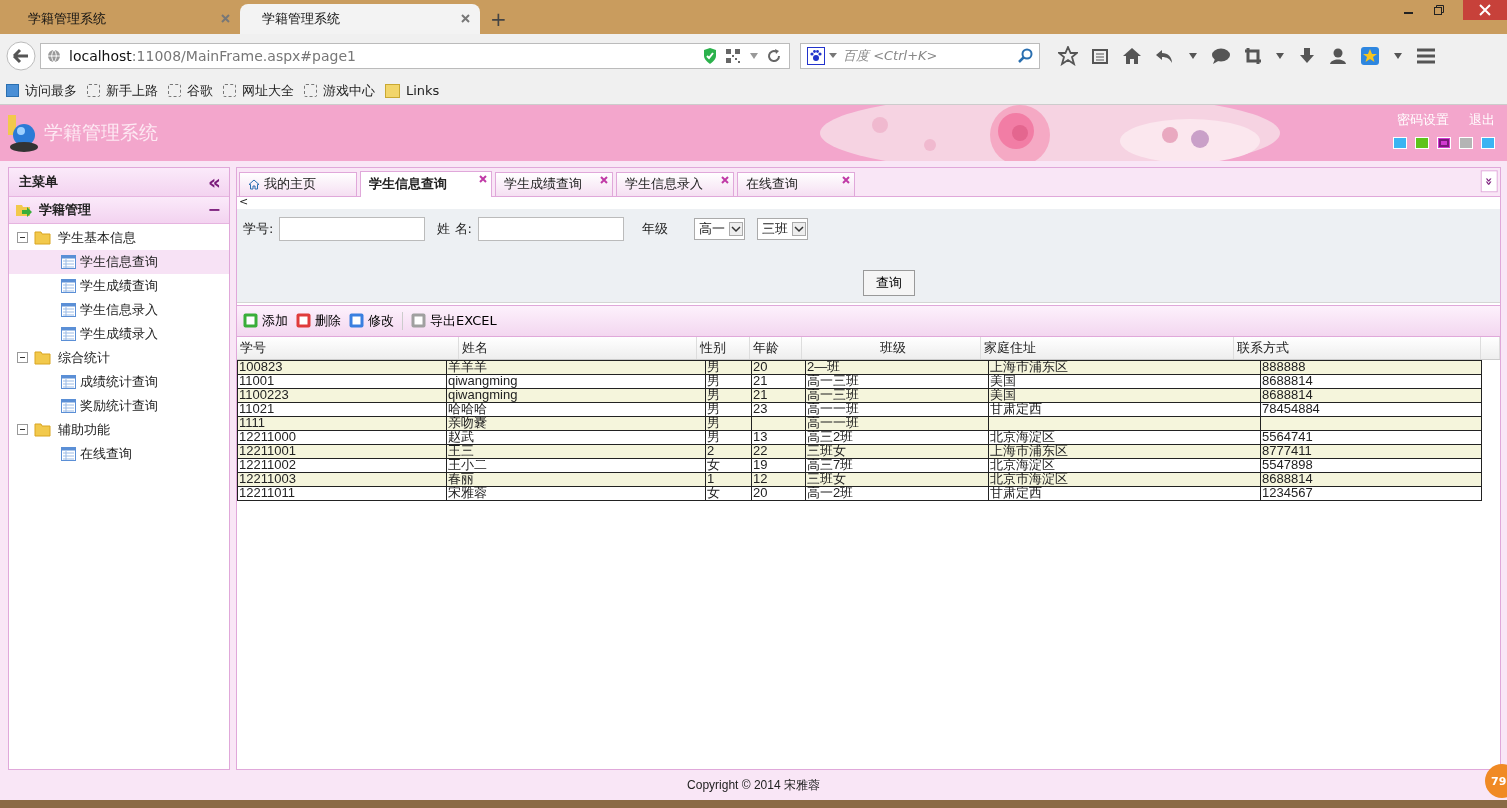 The image size is (1507, 808). What do you see at coordinates (119, 429) in the screenshot?
I see `tree-node: 辅助功能` at bounding box center [119, 429].